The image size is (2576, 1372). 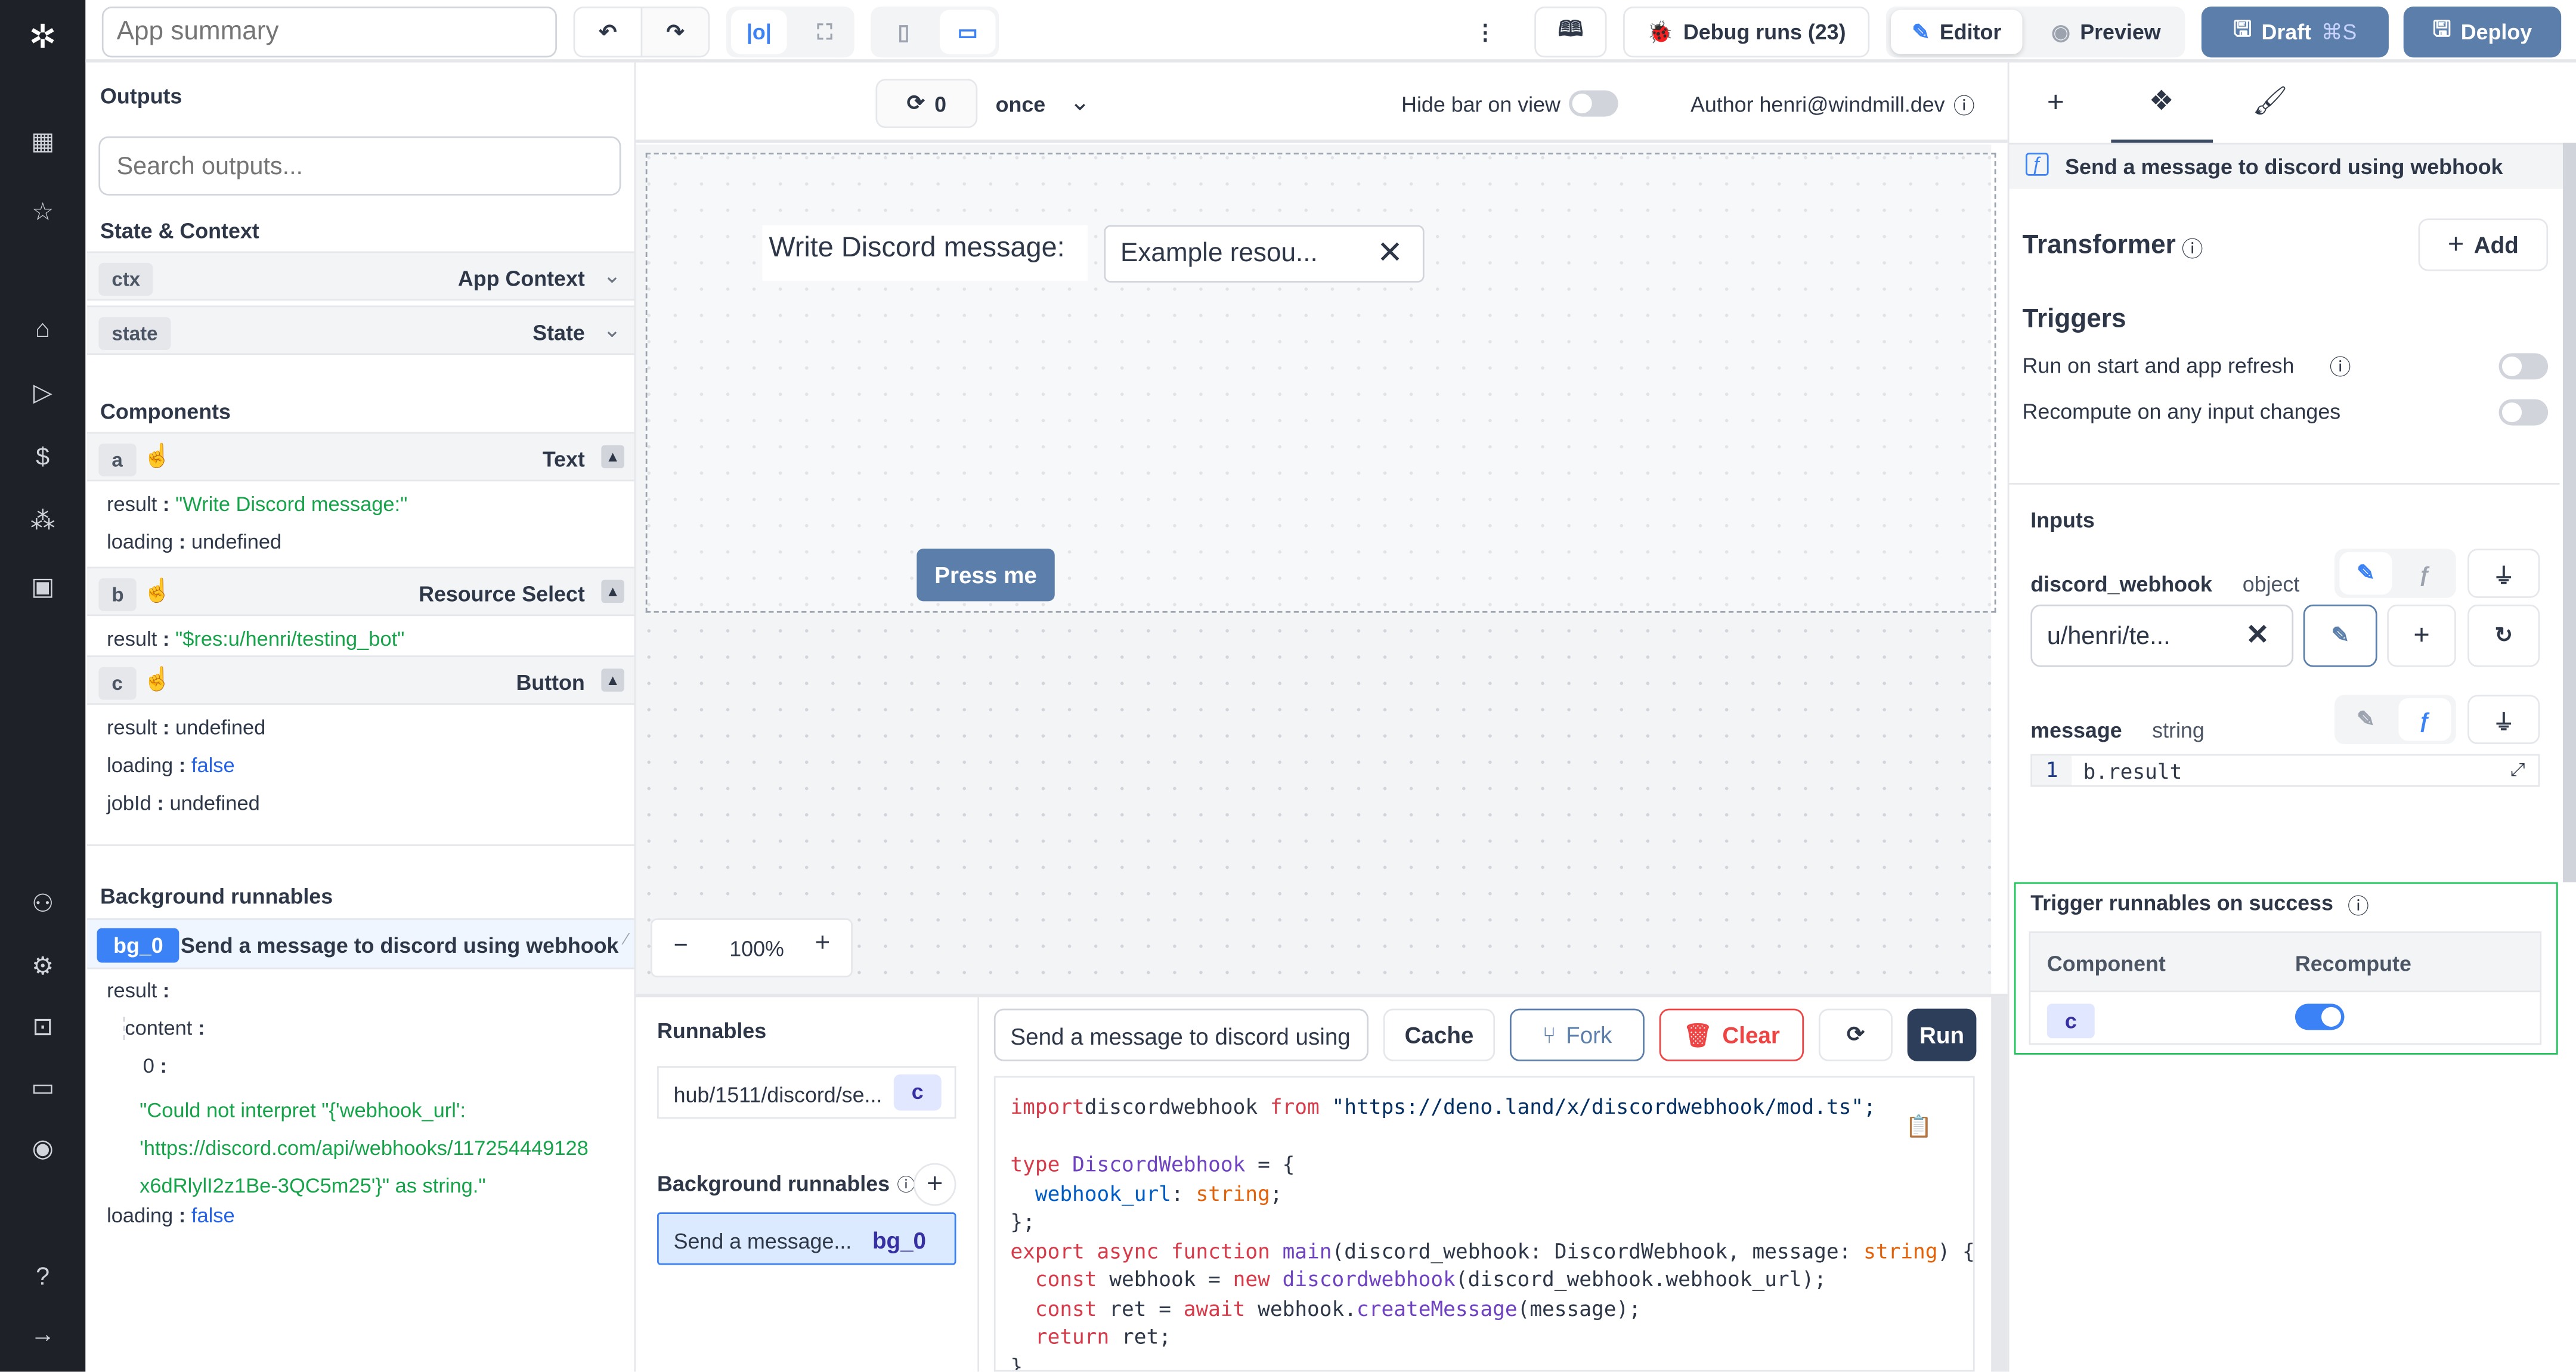 I want to click on add-resource-button: +, so click(x=2422, y=635).